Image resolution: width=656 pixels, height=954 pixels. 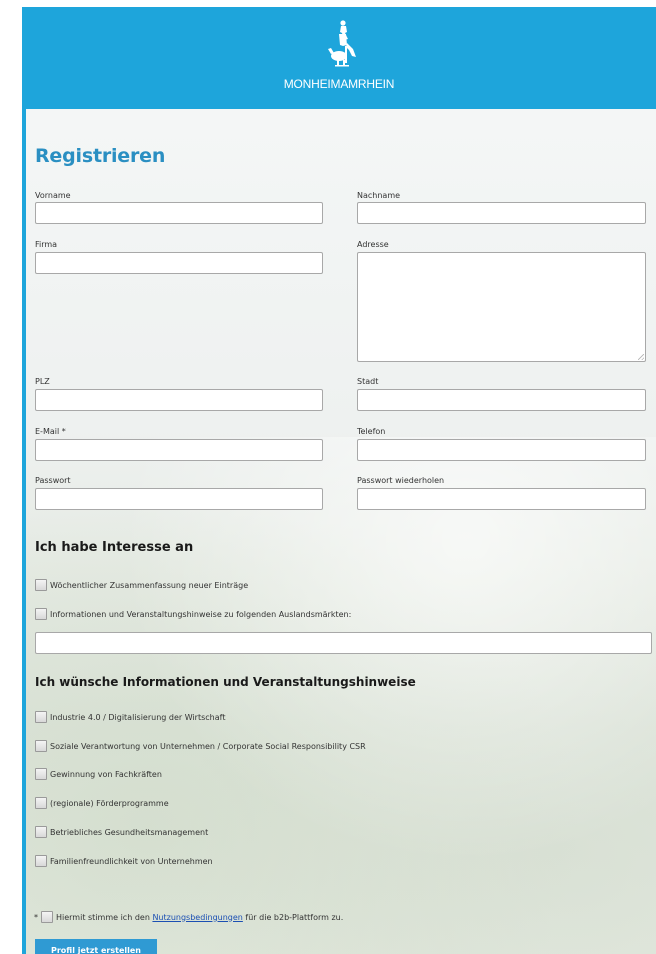 What do you see at coordinates (368, 381) in the screenshot?
I see `stadt-label: Stadt` at bounding box center [368, 381].